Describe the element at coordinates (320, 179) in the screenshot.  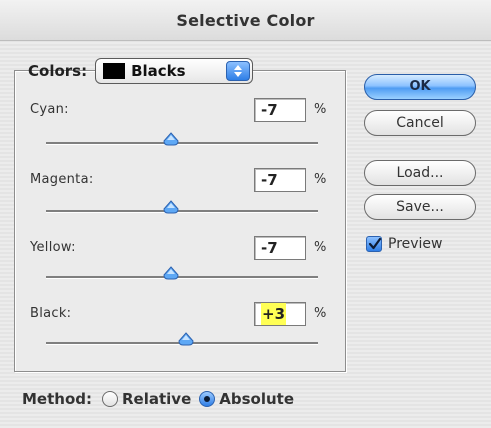
I see `magenta-percent-label: %` at that location.